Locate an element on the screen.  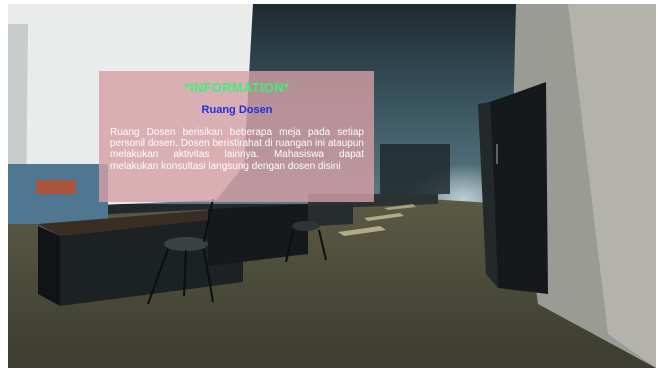
desk-near-front is located at coordinates (49, 266).